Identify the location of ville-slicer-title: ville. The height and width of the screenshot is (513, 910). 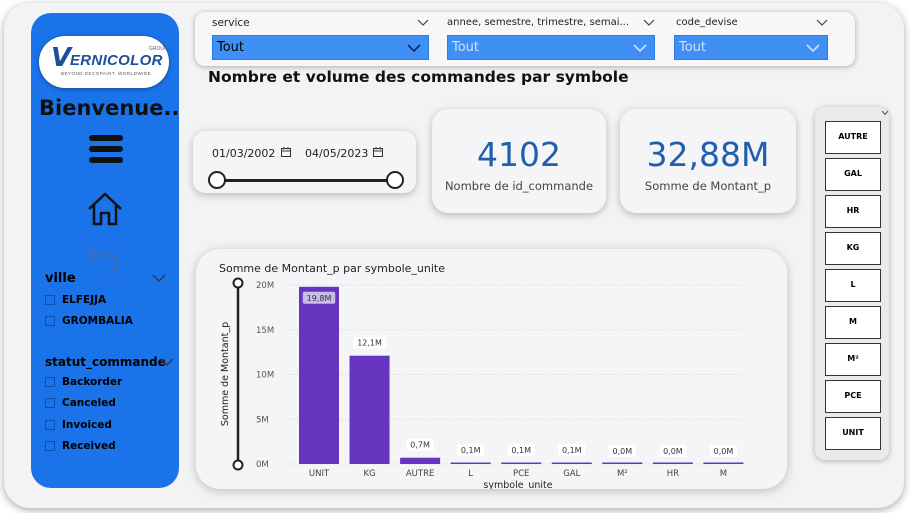
(60, 278).